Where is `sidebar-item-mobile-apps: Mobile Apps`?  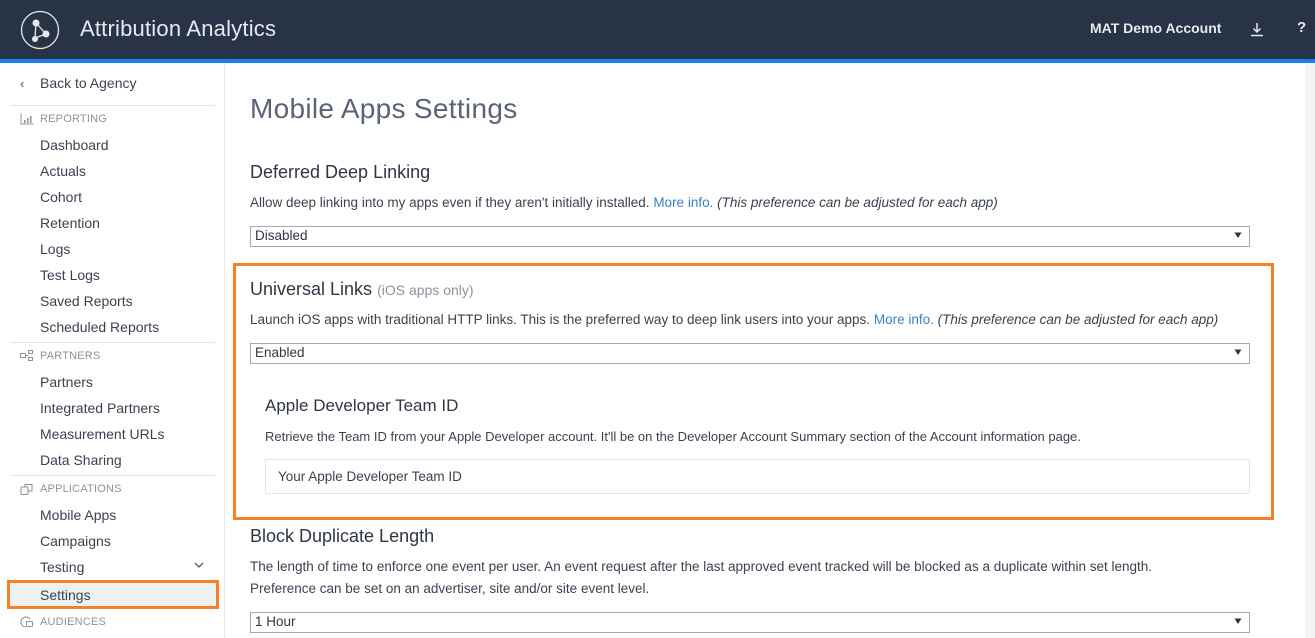 sidebar-item-mobile-apps: Mobile Apps is located at coordinates (78, 515).